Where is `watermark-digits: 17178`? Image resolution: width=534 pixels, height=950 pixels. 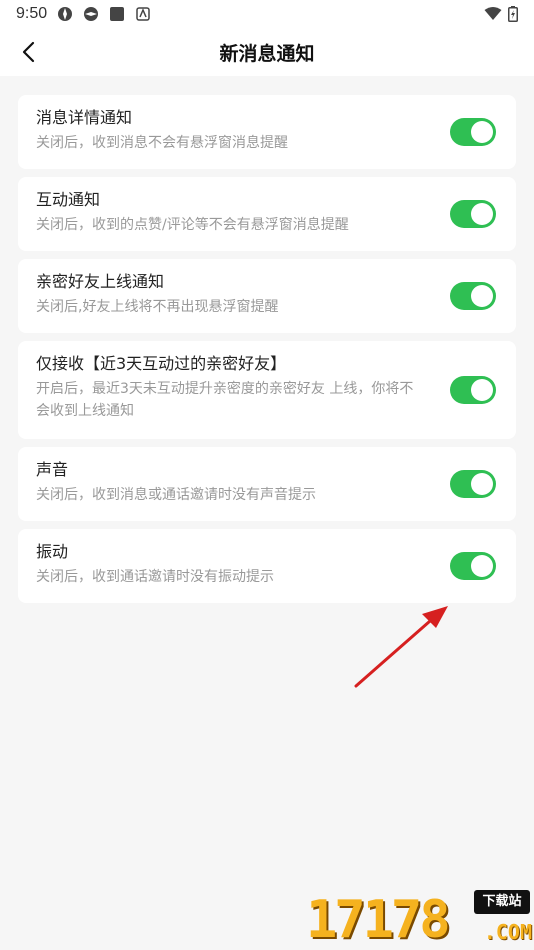
watermark-digits: 17178 is located at coordinates (378, 920).